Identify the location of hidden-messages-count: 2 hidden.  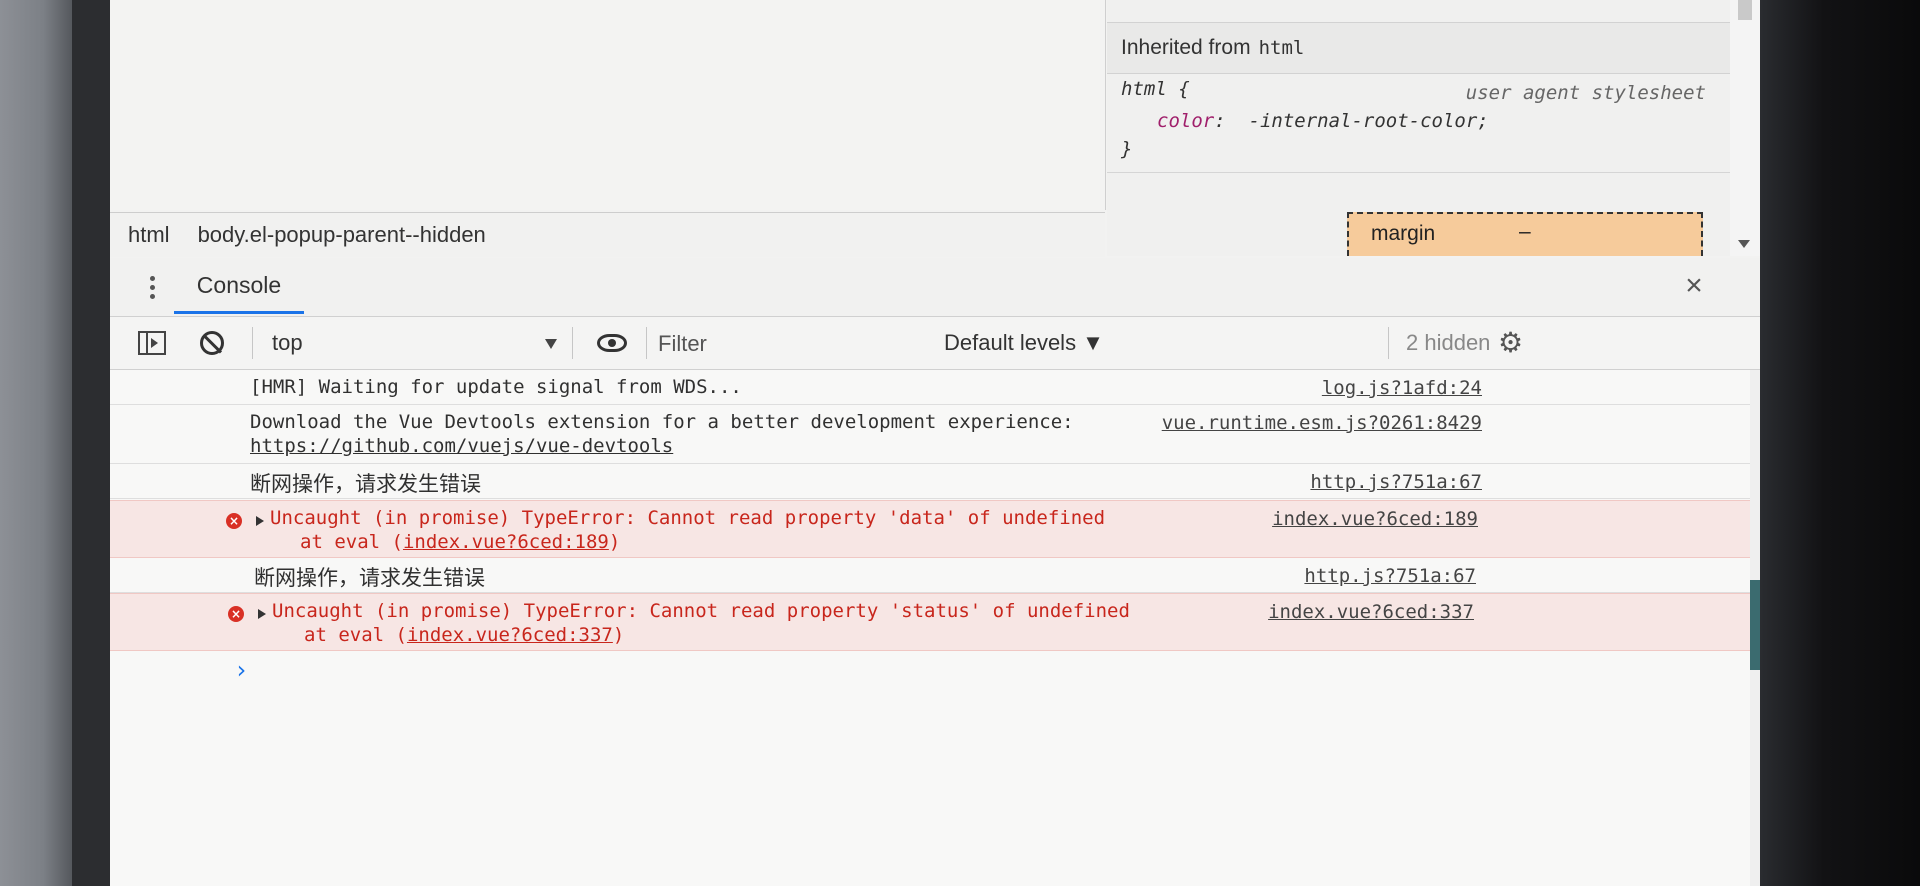
(1448, 342).